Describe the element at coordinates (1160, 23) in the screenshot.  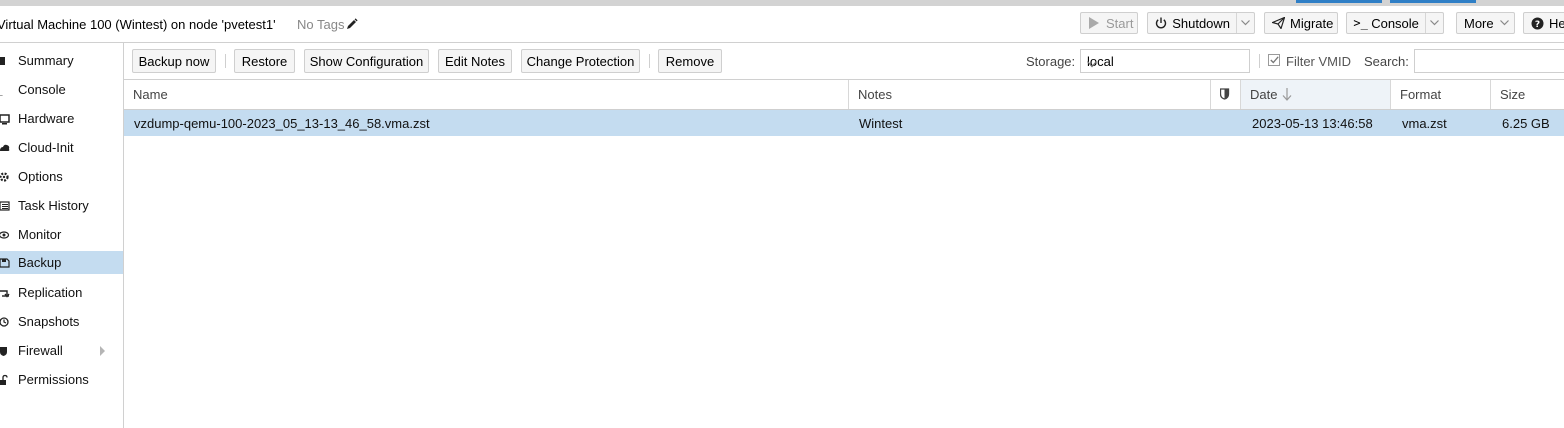
I see `power-icon` at that location.